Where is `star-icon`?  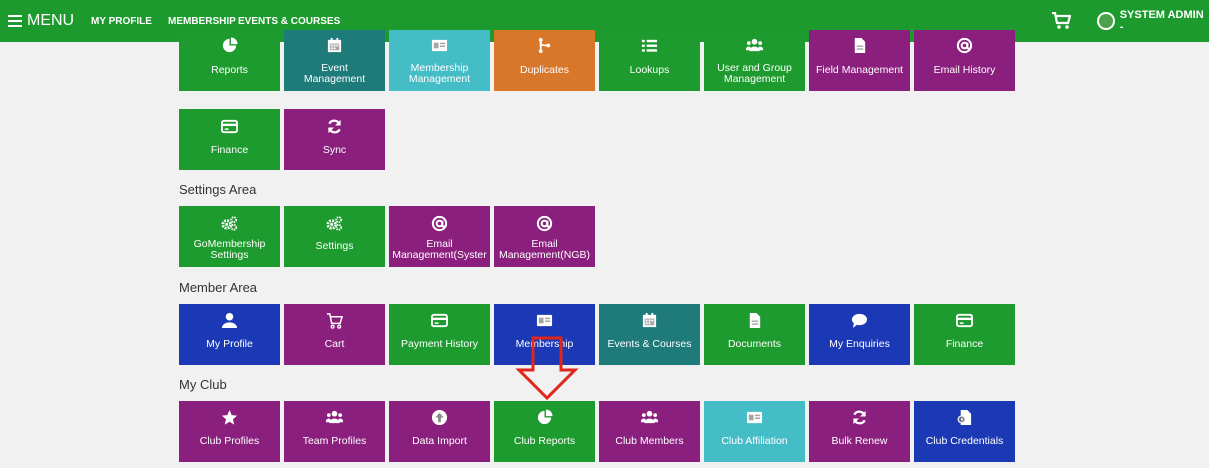
star-icon is located at coordinates (229, 417).